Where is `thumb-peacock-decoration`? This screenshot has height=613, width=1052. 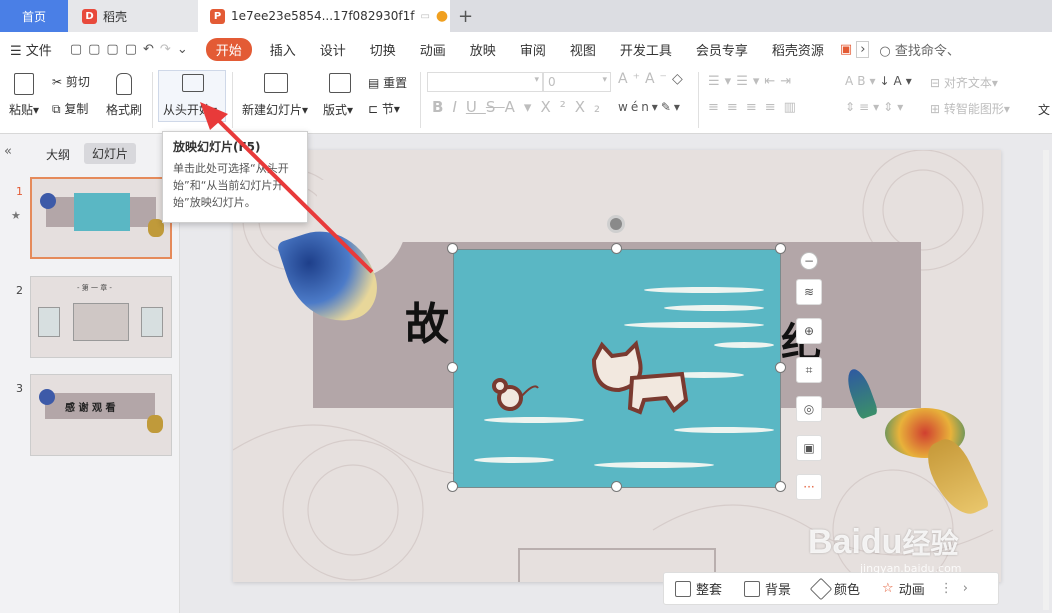
thumb-peacock-decoration is located at coordinates (155, 424).